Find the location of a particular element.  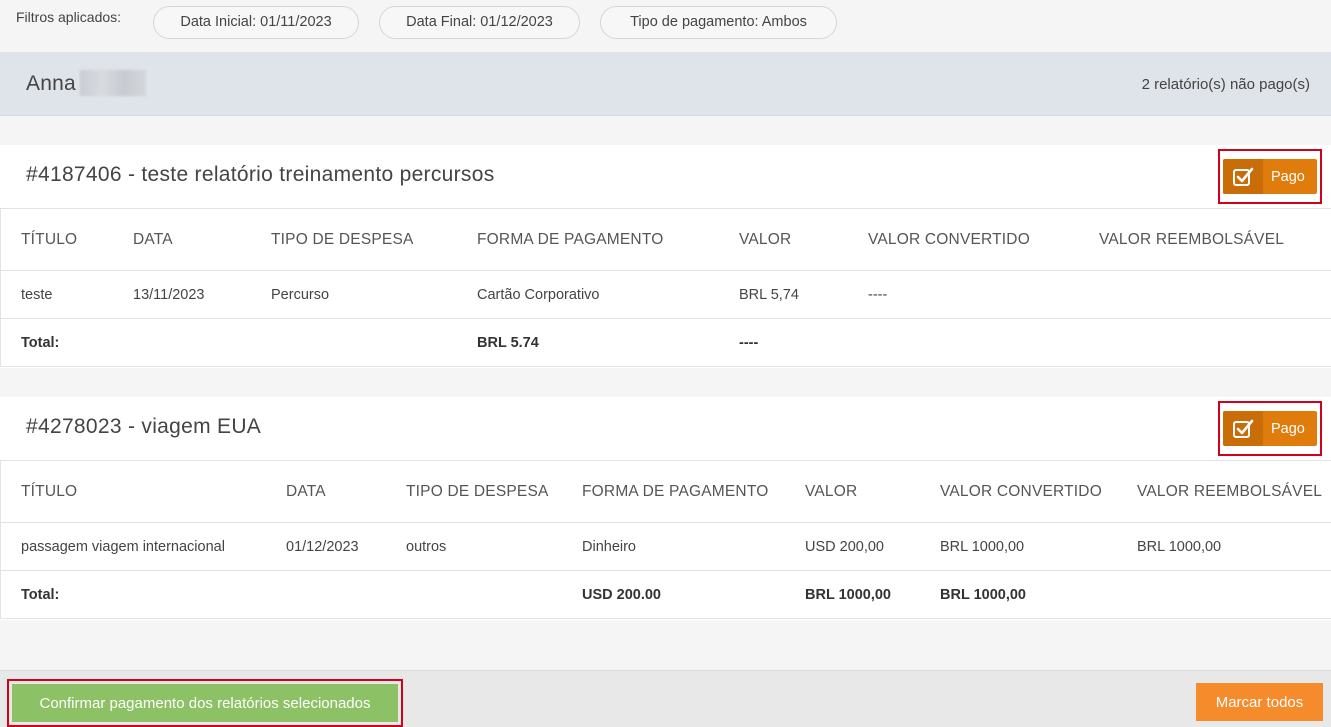

total-value: BRL 1000,00 is located at coordinates (848, 595).